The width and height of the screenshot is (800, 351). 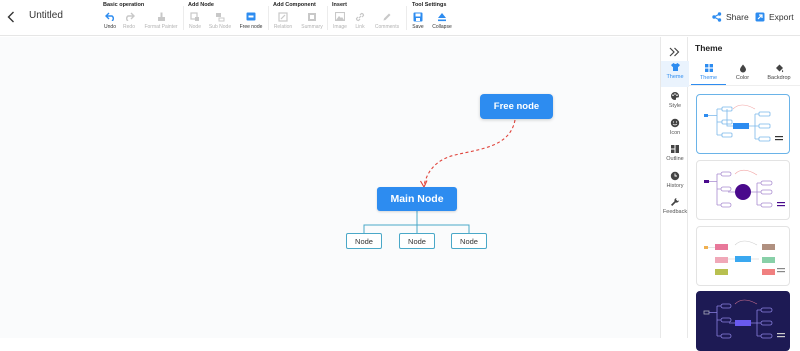 I want to click on export-label: Export, so click(x=781, y=17).